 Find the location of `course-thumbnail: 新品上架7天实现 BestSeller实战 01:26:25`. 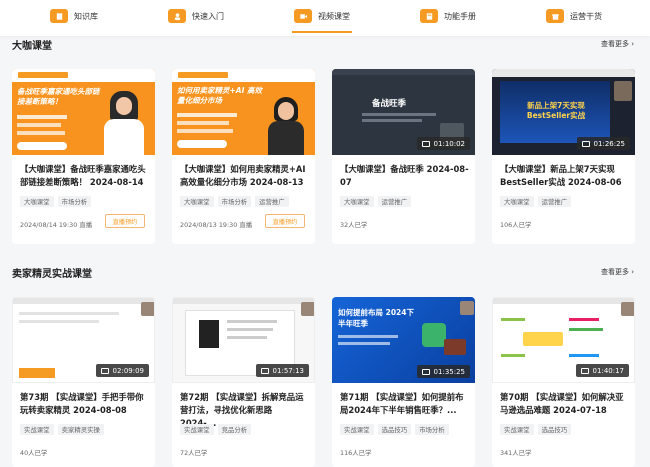

course-thumbnail: 新品上架7天实现 BestSeller实战 01:26:25 is located at coordinates (563, 112).